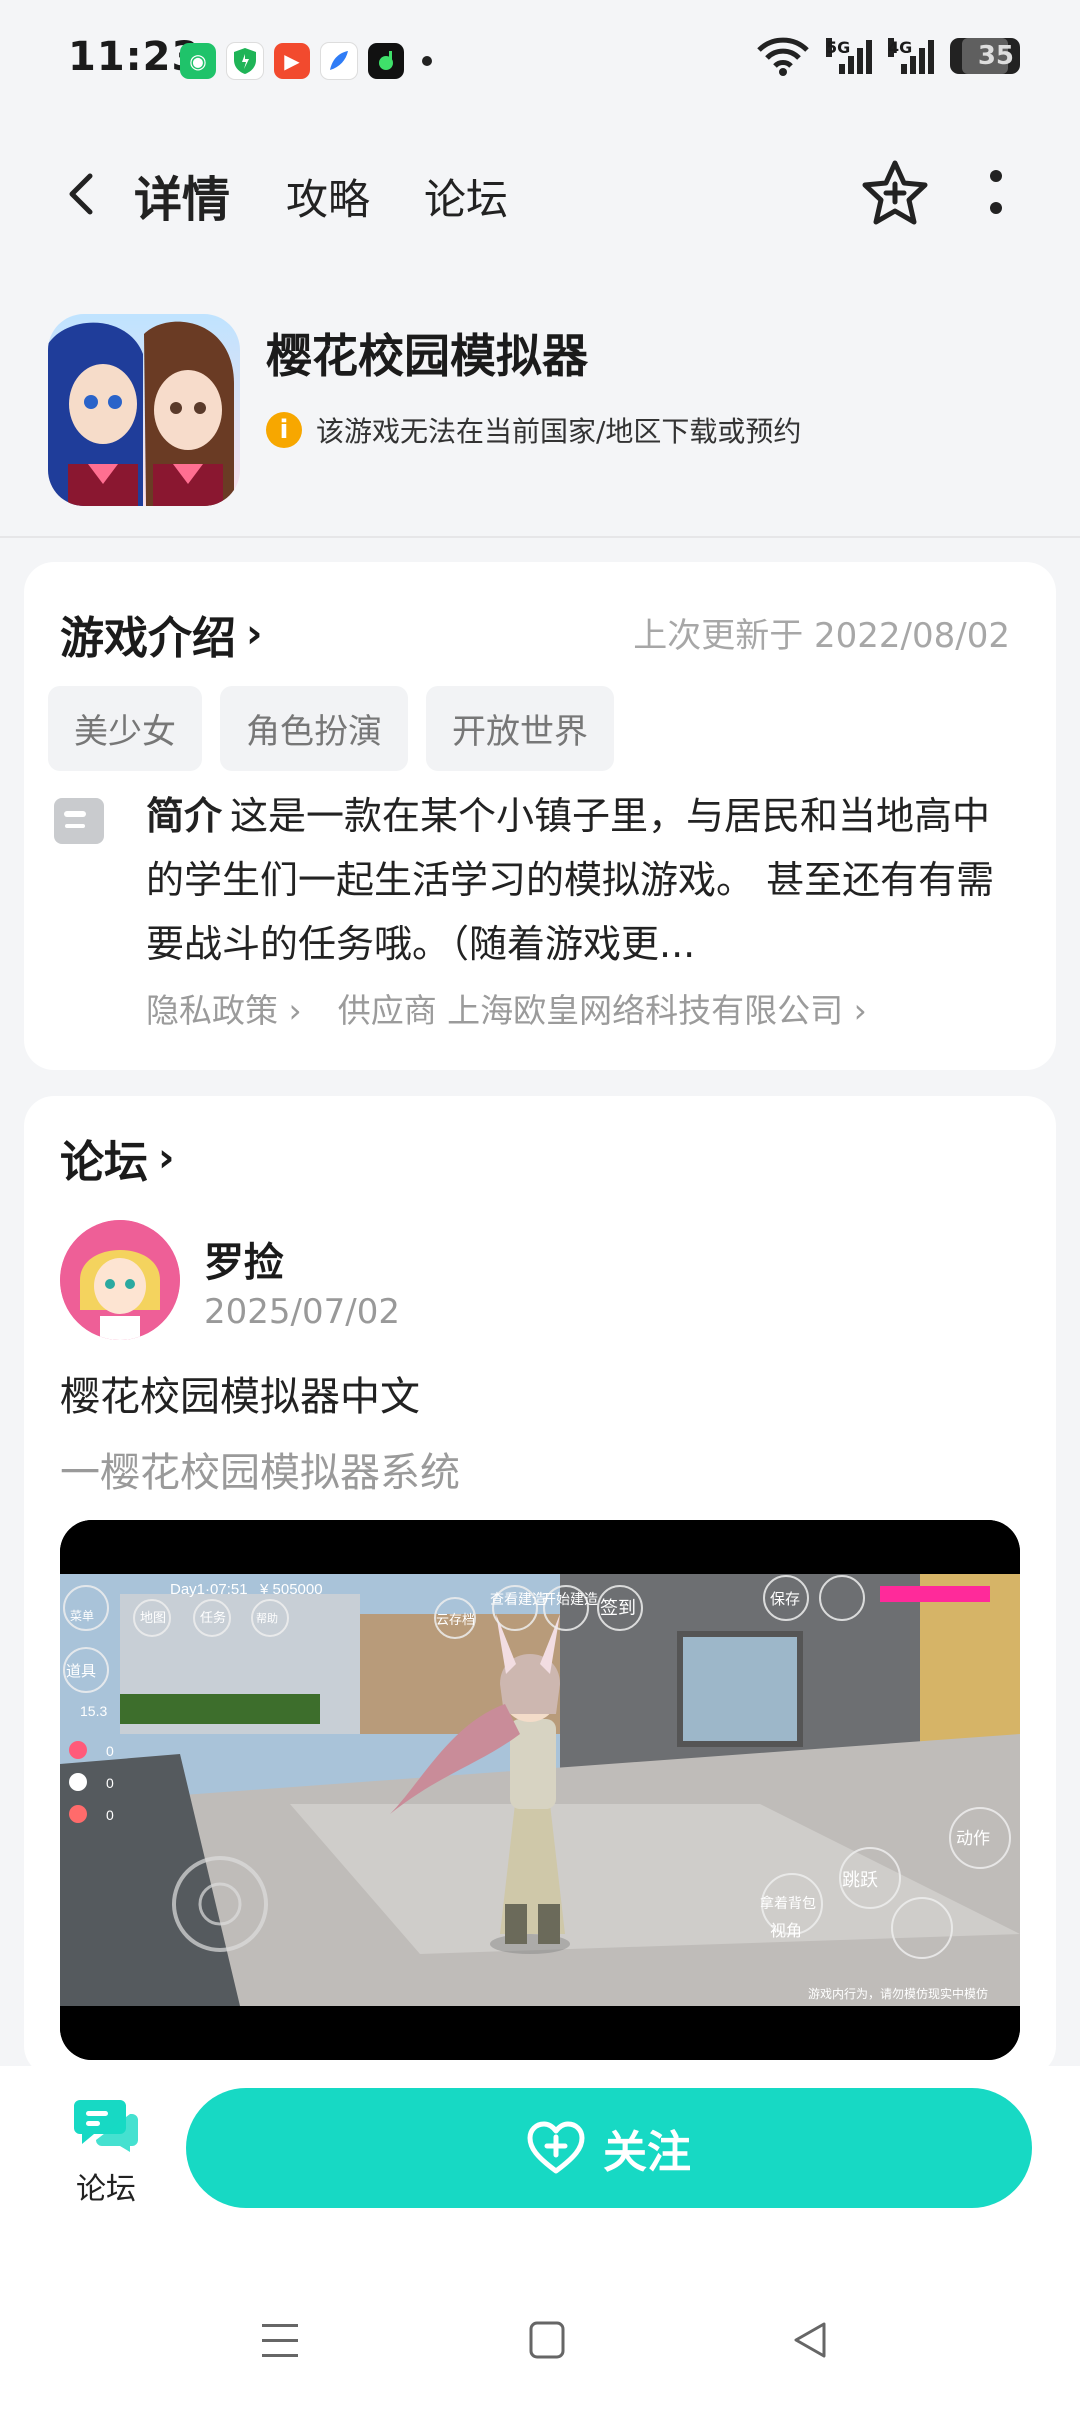 Image resolution: width=1080 pixels, height=2412 pixels. I want to click on system-nav-bar, so click(540, 2339).